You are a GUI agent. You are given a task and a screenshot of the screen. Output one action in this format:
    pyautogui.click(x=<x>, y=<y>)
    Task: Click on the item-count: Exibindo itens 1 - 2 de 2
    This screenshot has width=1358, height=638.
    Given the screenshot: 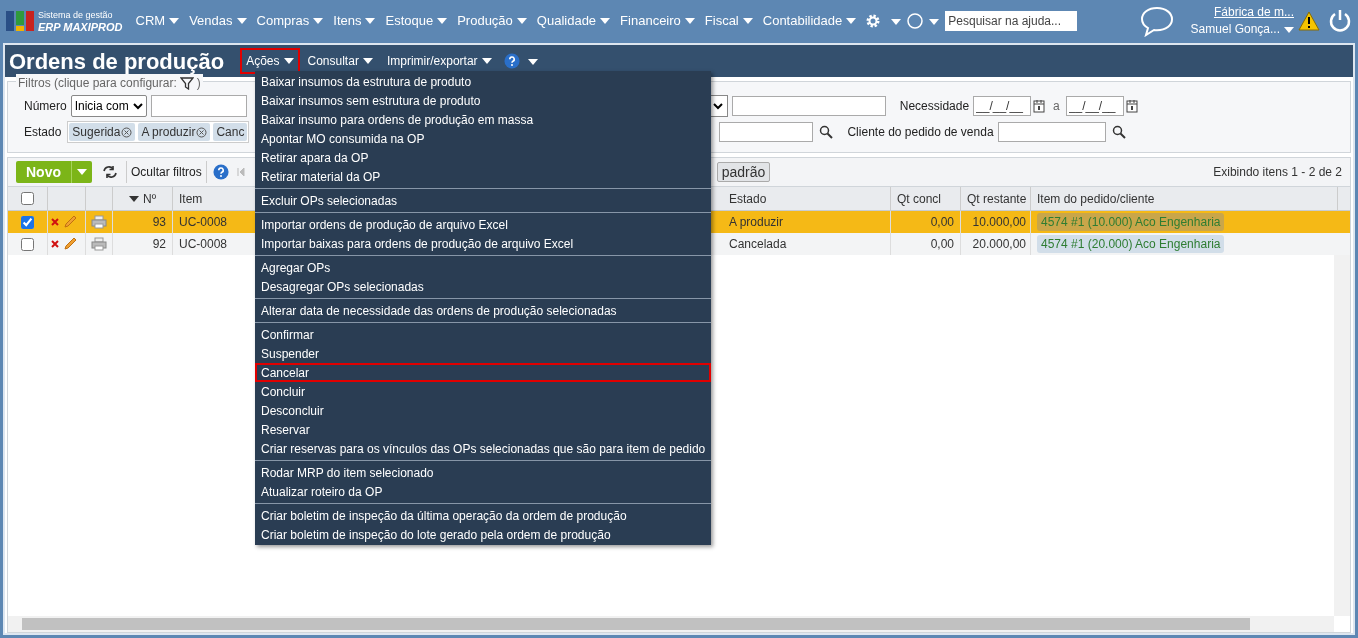 What is the action you would take?
    pyautogui.click(x=1277, y=172)
    